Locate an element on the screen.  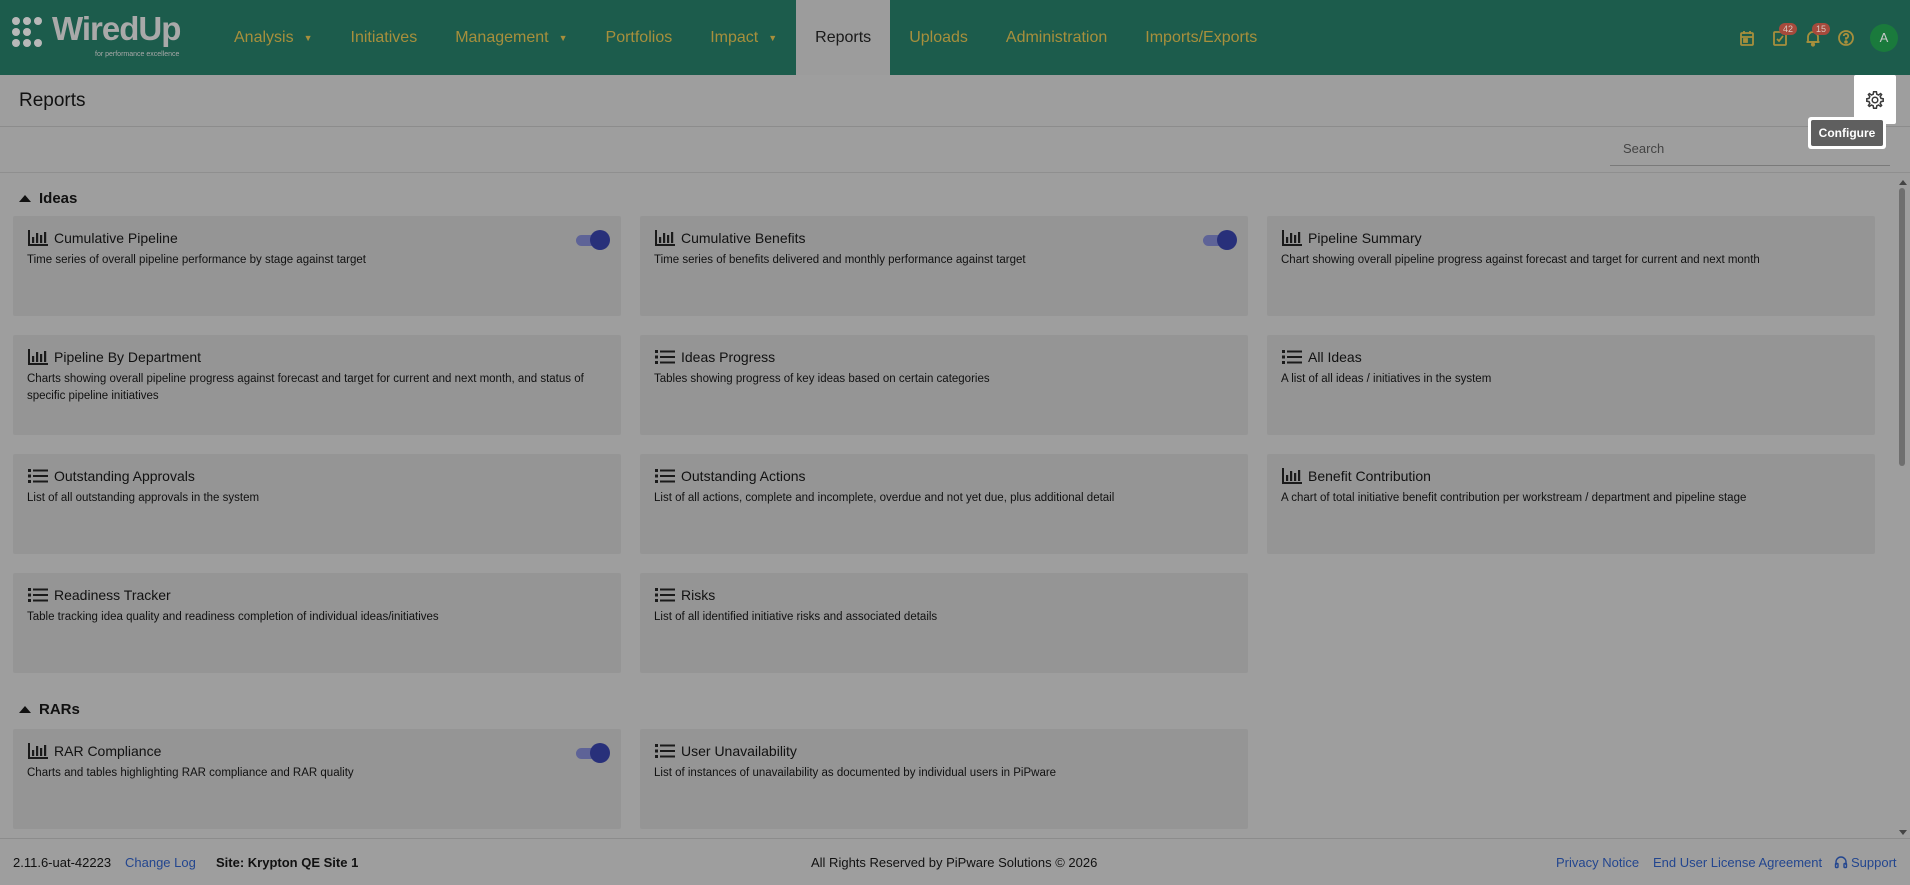
caret-down-icon: ▼ is located at coordinates (773, 37).